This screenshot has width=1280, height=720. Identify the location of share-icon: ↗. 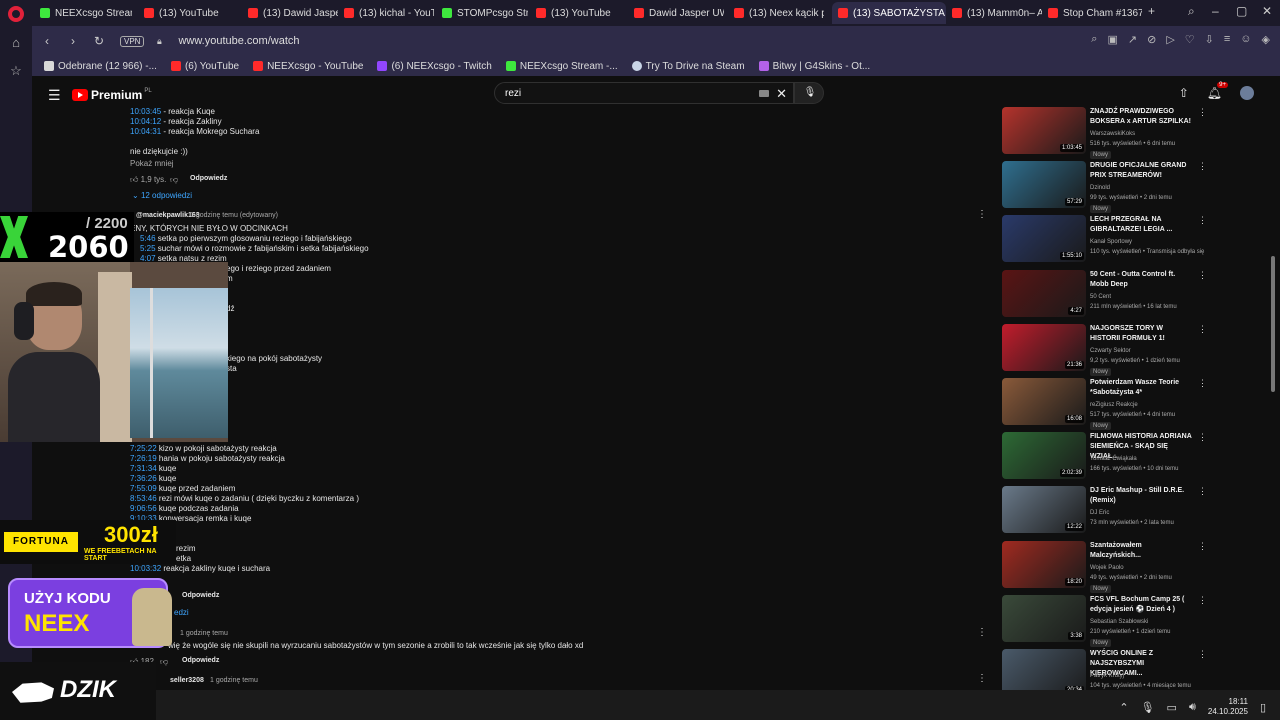
(1132, 39).